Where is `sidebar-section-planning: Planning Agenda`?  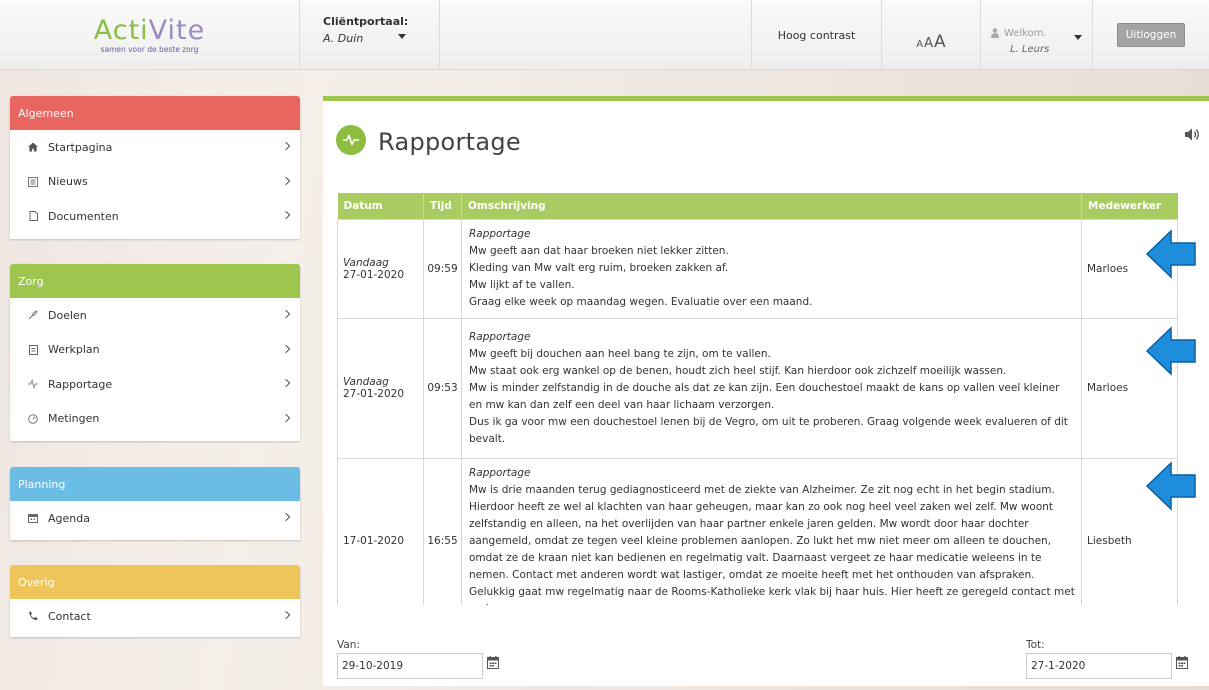 sidebar-section-planning: Planning Agenda is located at coordinates (155, 503).